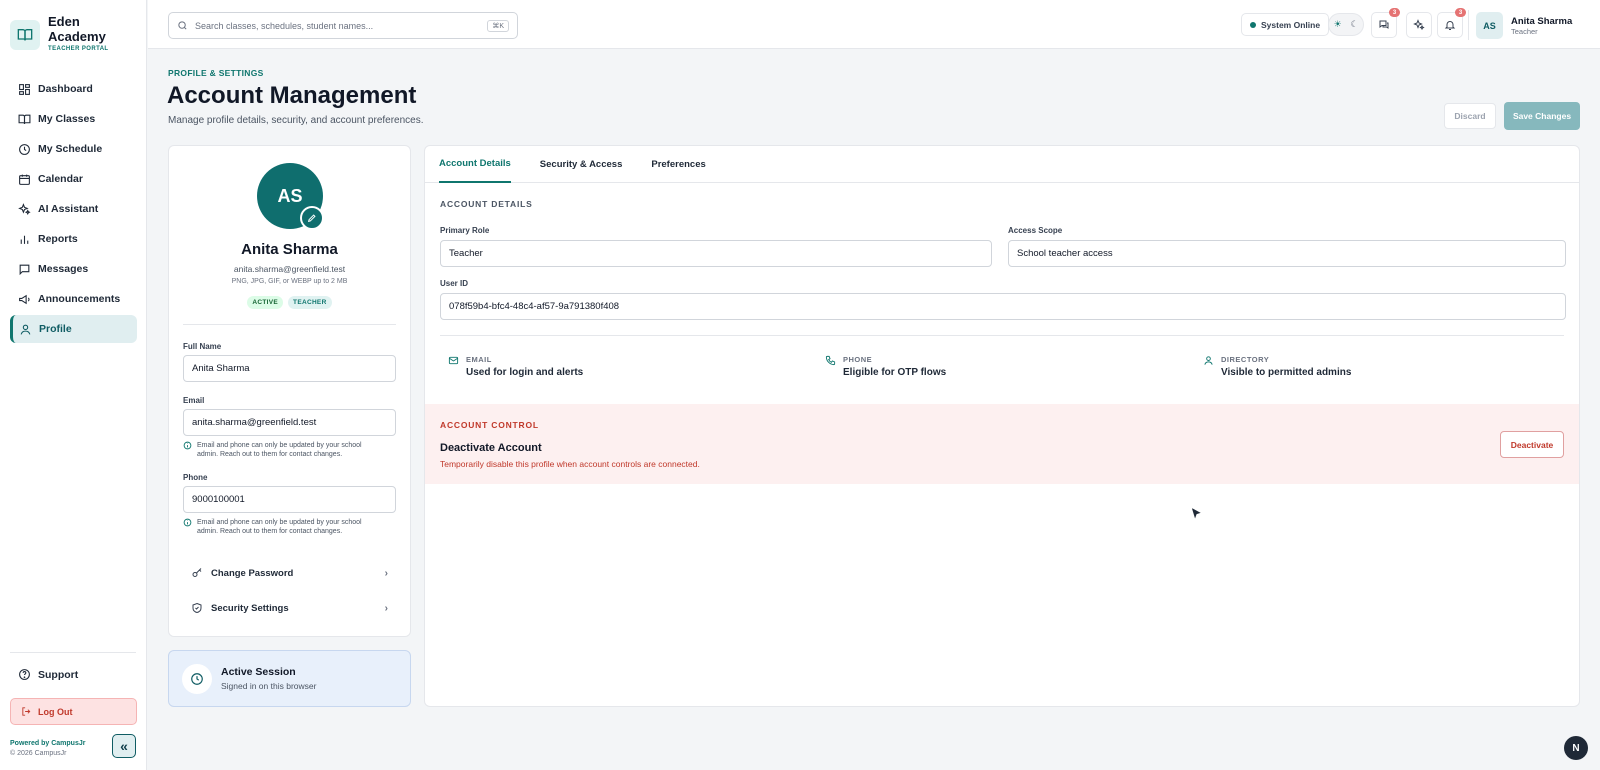 This screenshot has width=1600, height=770. I want to click on support-link: Support, so click(48, 674).